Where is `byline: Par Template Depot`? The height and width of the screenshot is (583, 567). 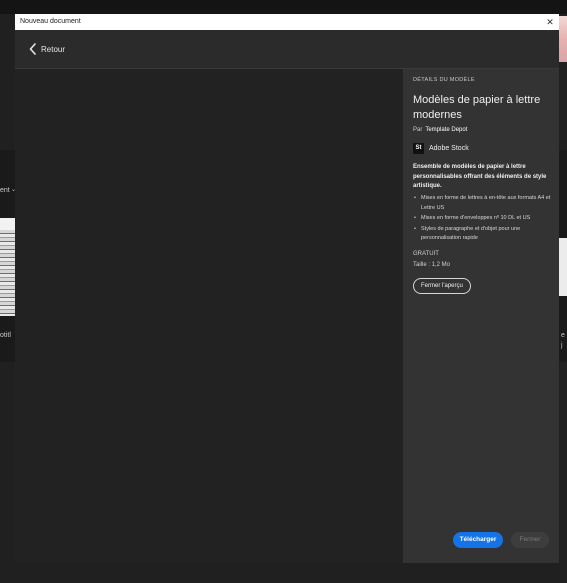
byline: Par Template Depot is located at coordinates (440, 130).